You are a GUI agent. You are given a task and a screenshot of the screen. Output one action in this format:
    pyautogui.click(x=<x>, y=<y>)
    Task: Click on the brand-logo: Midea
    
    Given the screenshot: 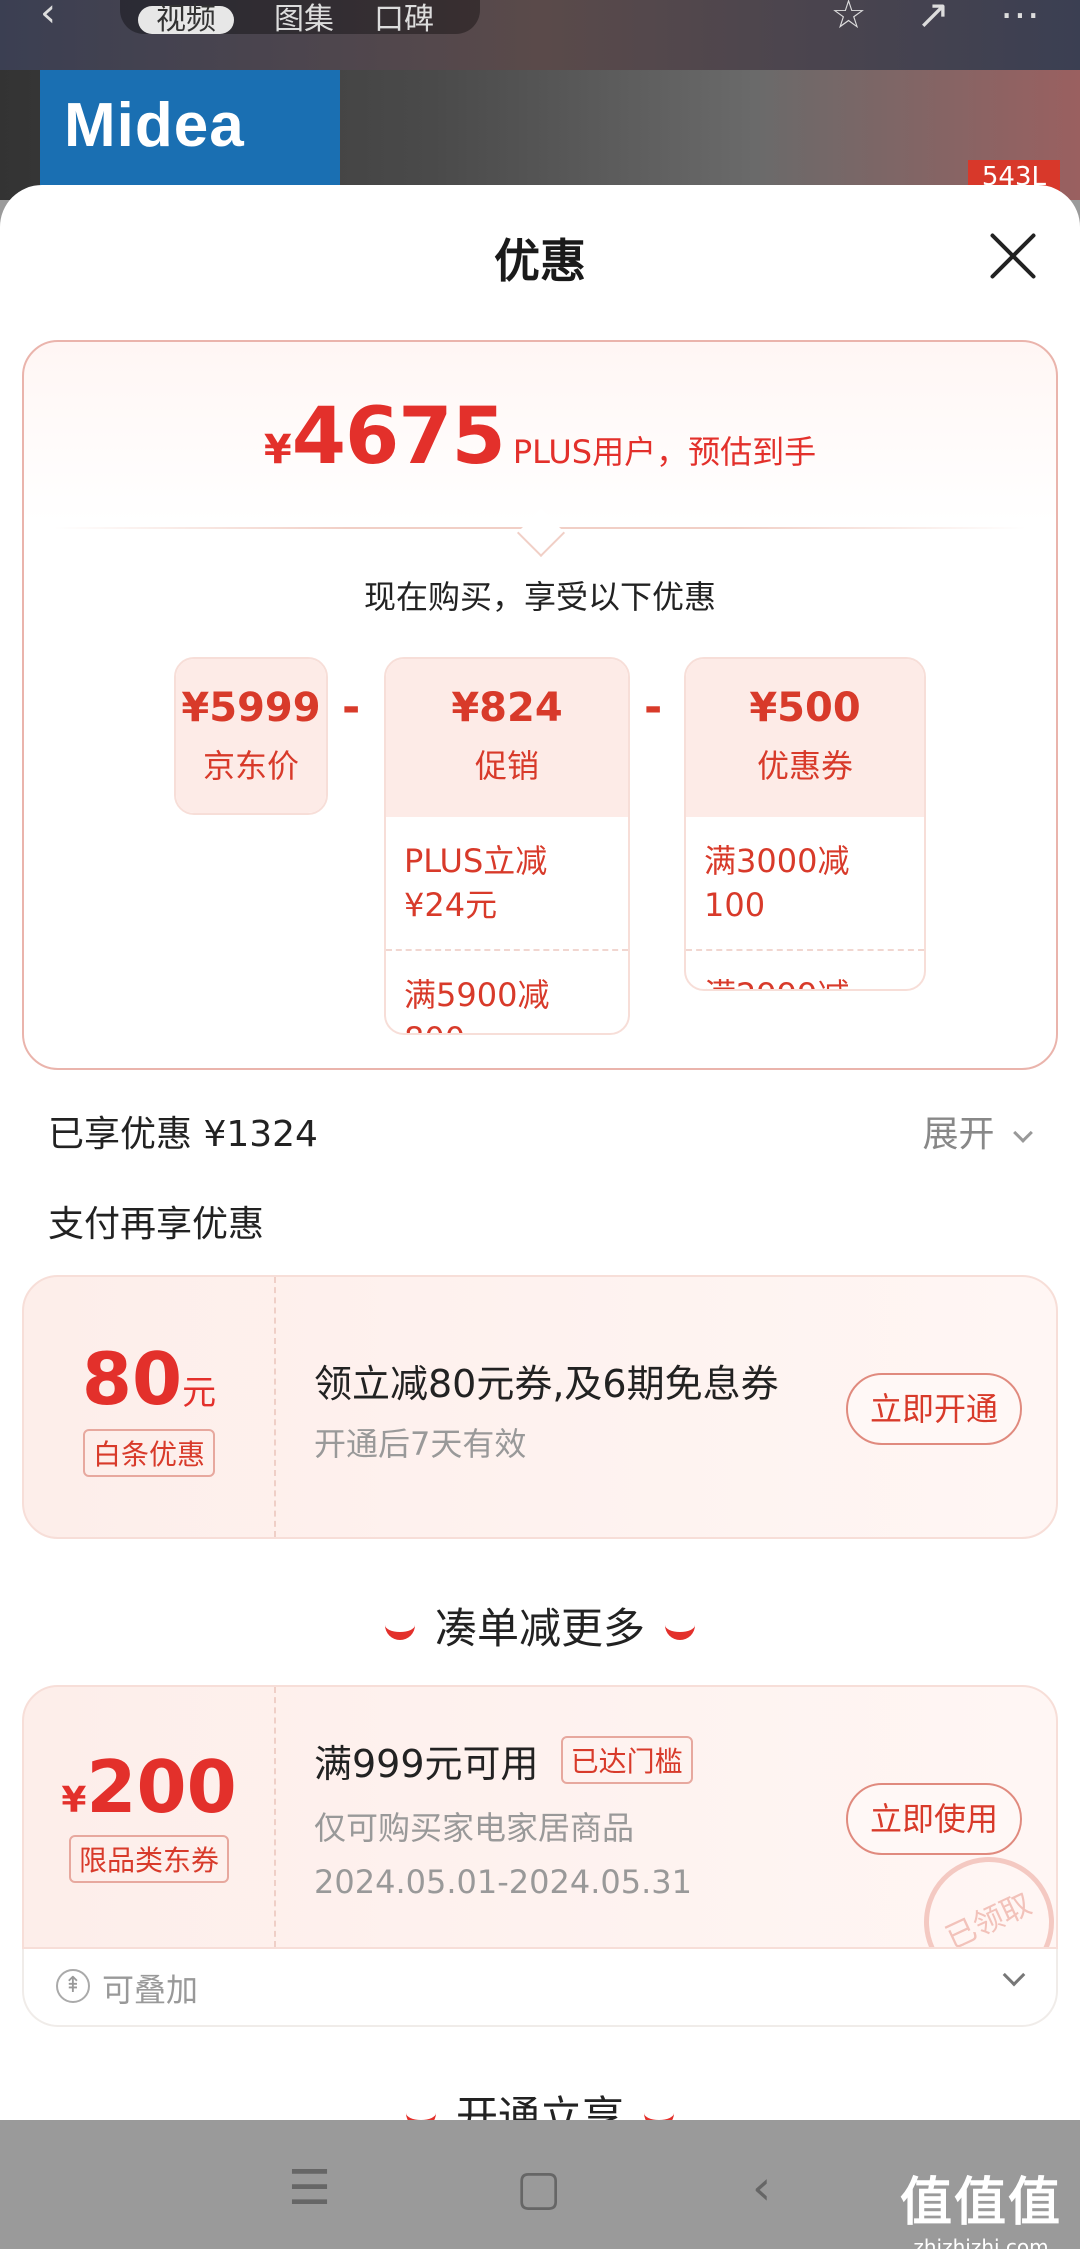 What is the action you would take?
    pyautogui.click(x=190, y=130)
    